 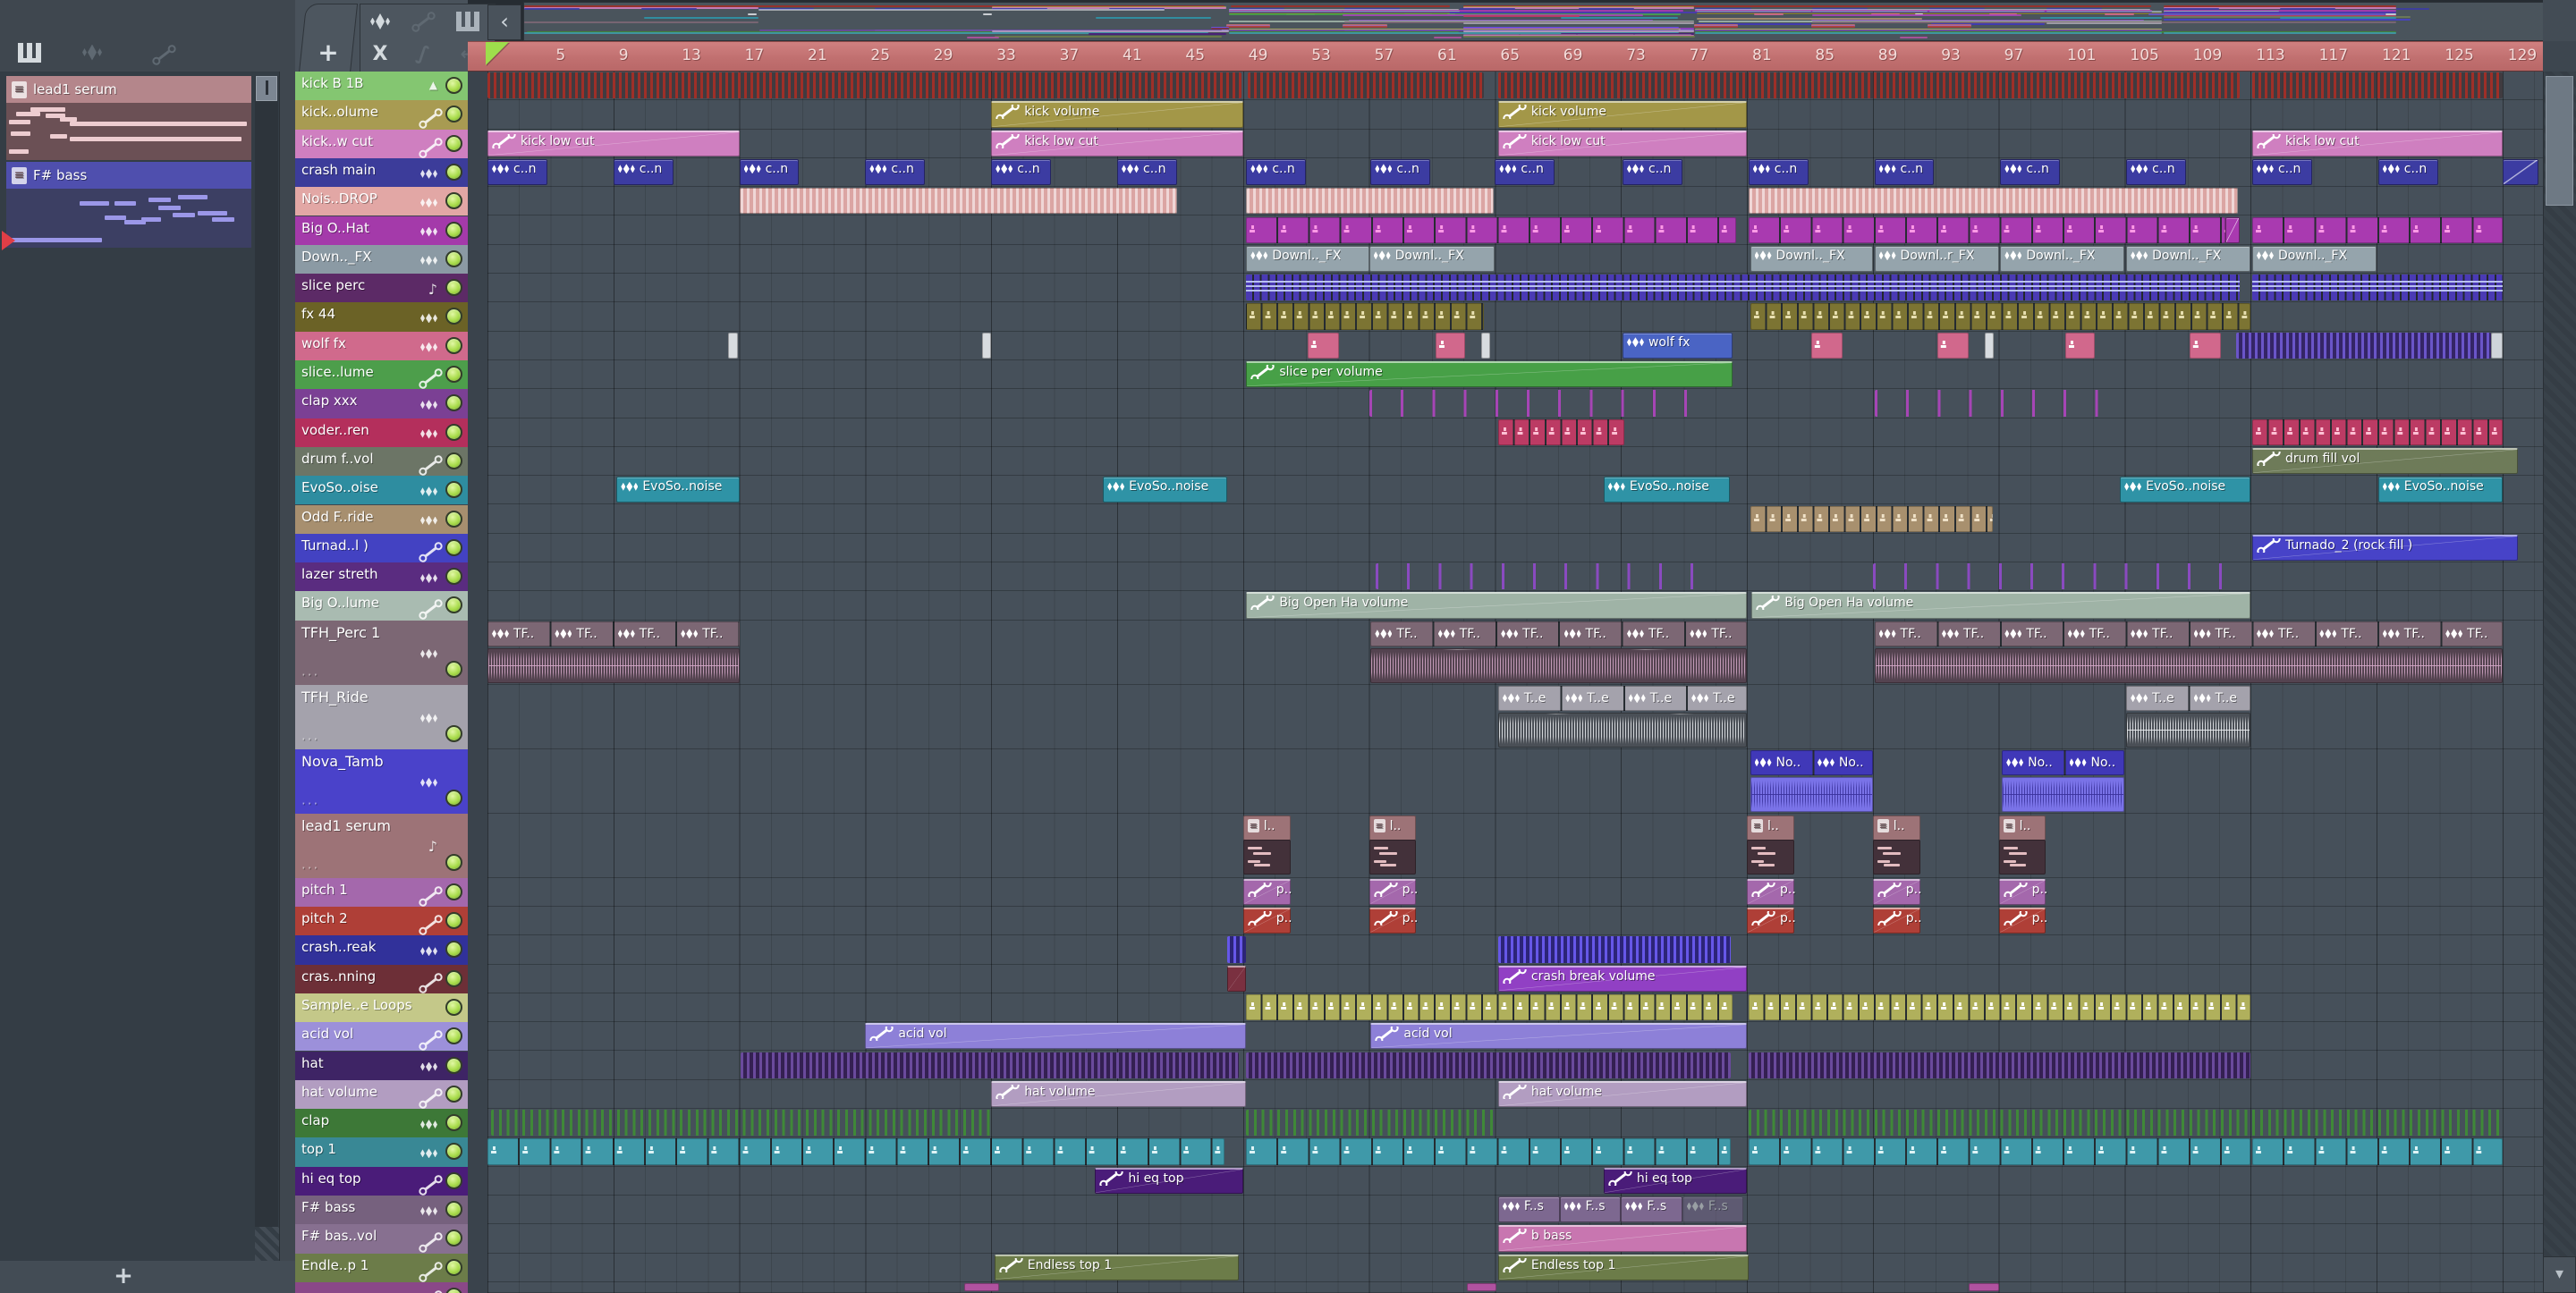 I want to click on track-header-Nova_Tamb: Nova_Tamb ···, so click(x=381, y=781).